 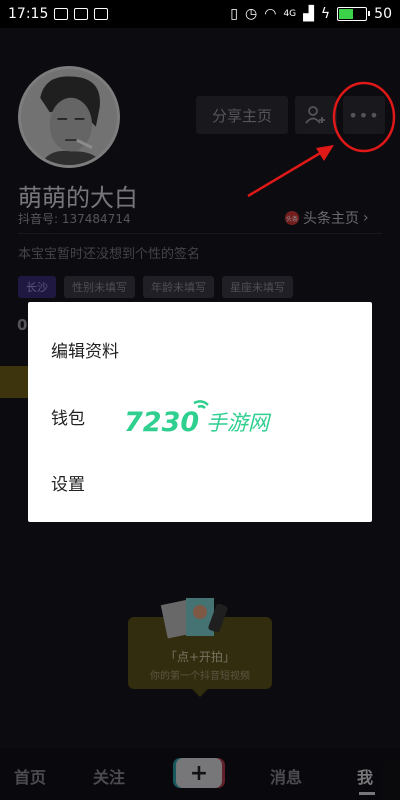 What do you see at coordinates (354, 14) in the screenshot?
I see `battery-icon` at bounding box center [354, 14].